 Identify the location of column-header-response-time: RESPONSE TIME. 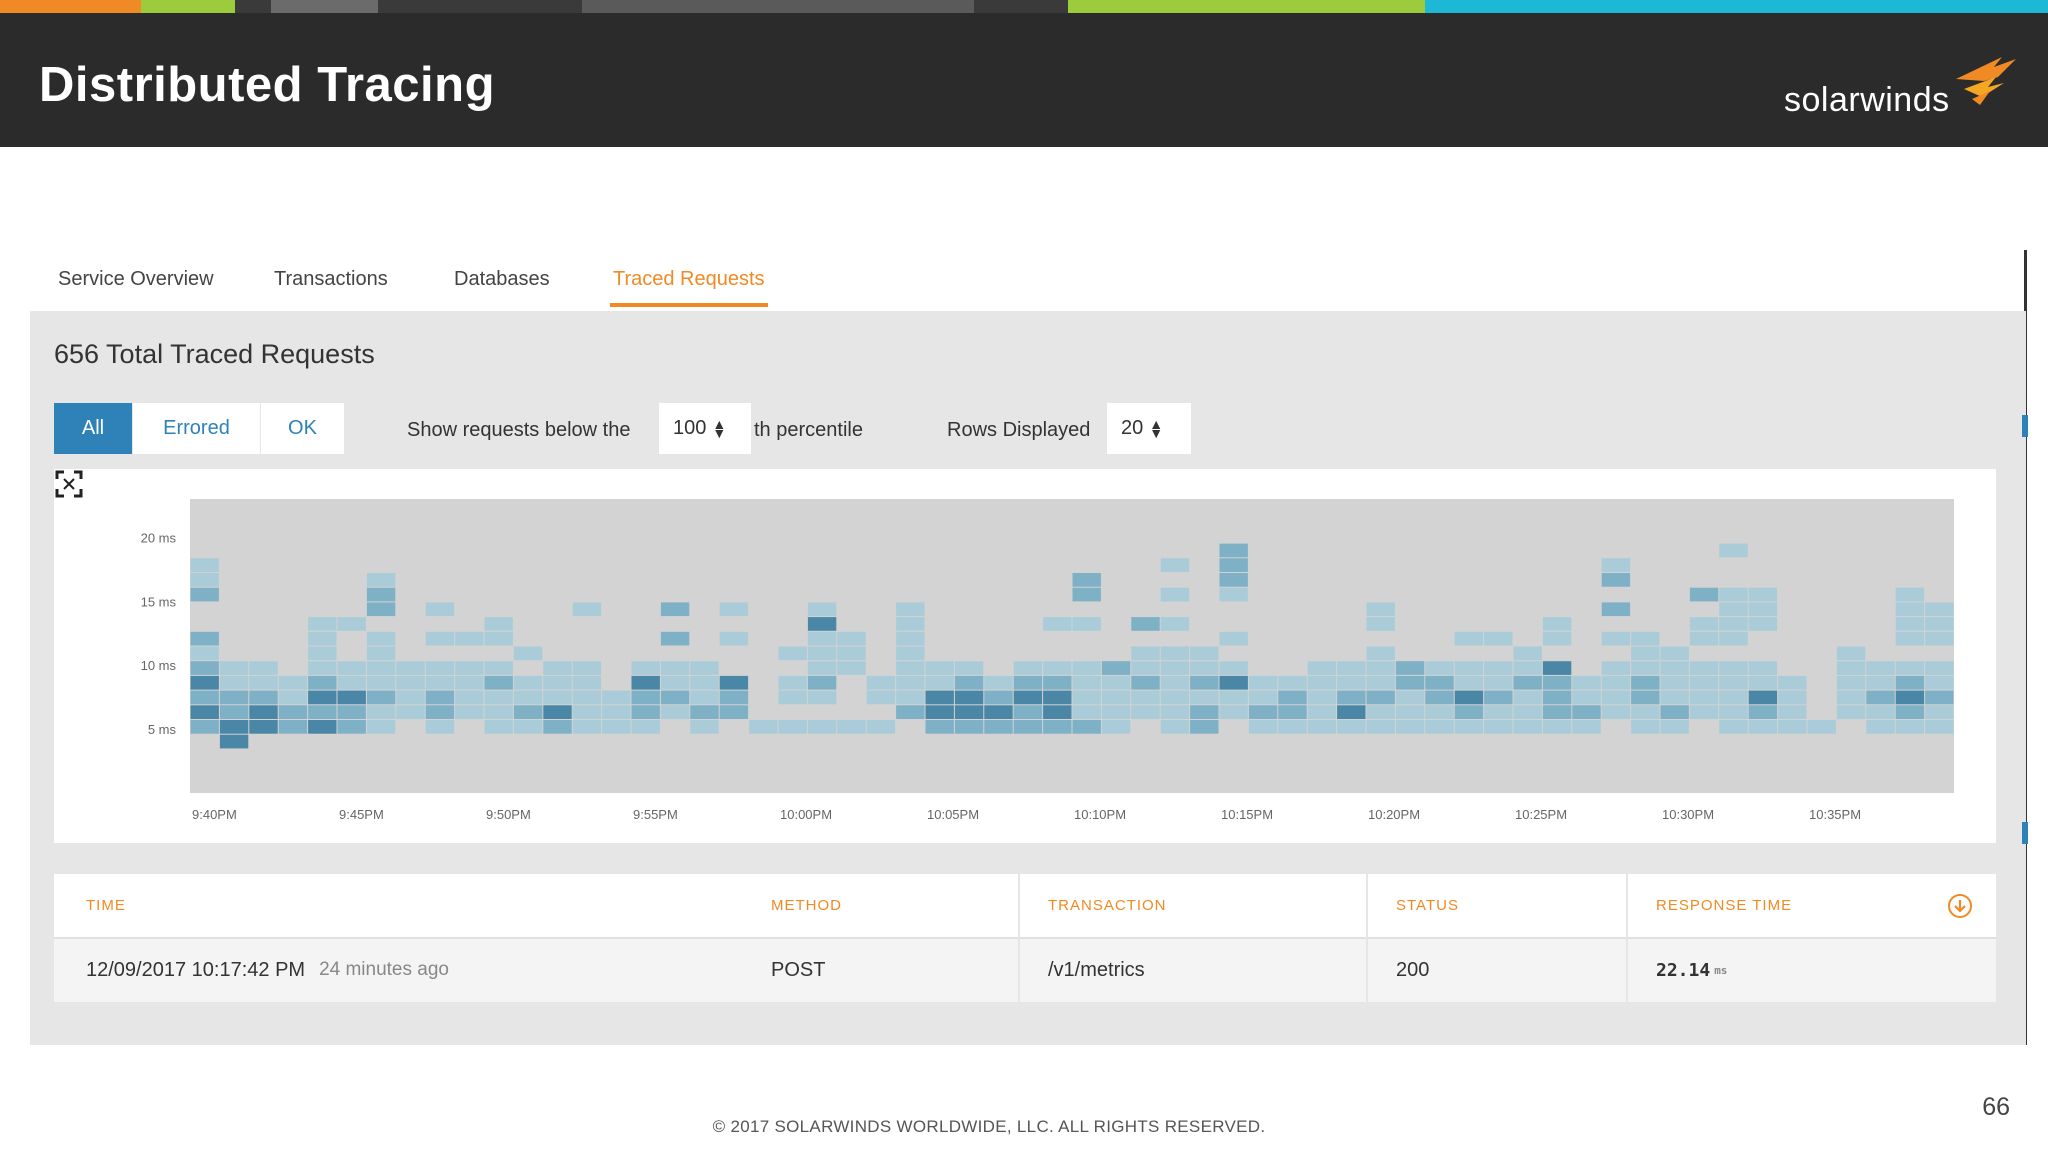
(1724, 905).